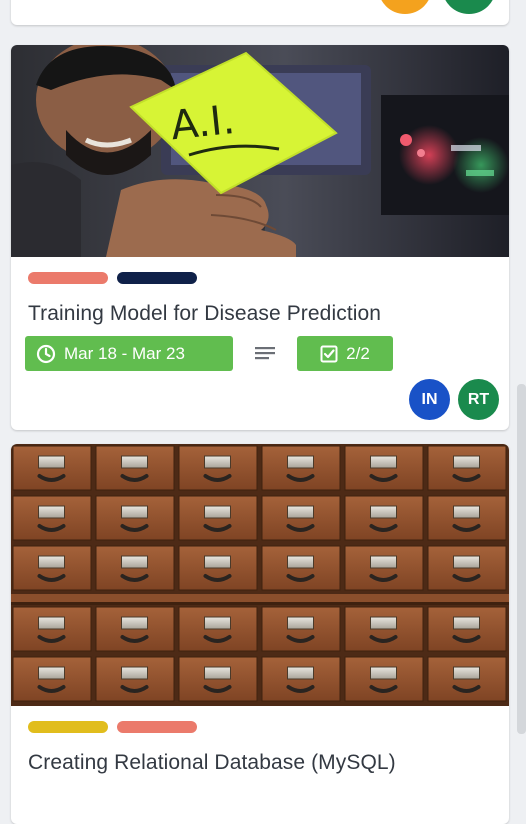  What do you see at coordinates (521, 559) in the screenshot?
I see `list-scrollbar` at bounding box center [521, 559].